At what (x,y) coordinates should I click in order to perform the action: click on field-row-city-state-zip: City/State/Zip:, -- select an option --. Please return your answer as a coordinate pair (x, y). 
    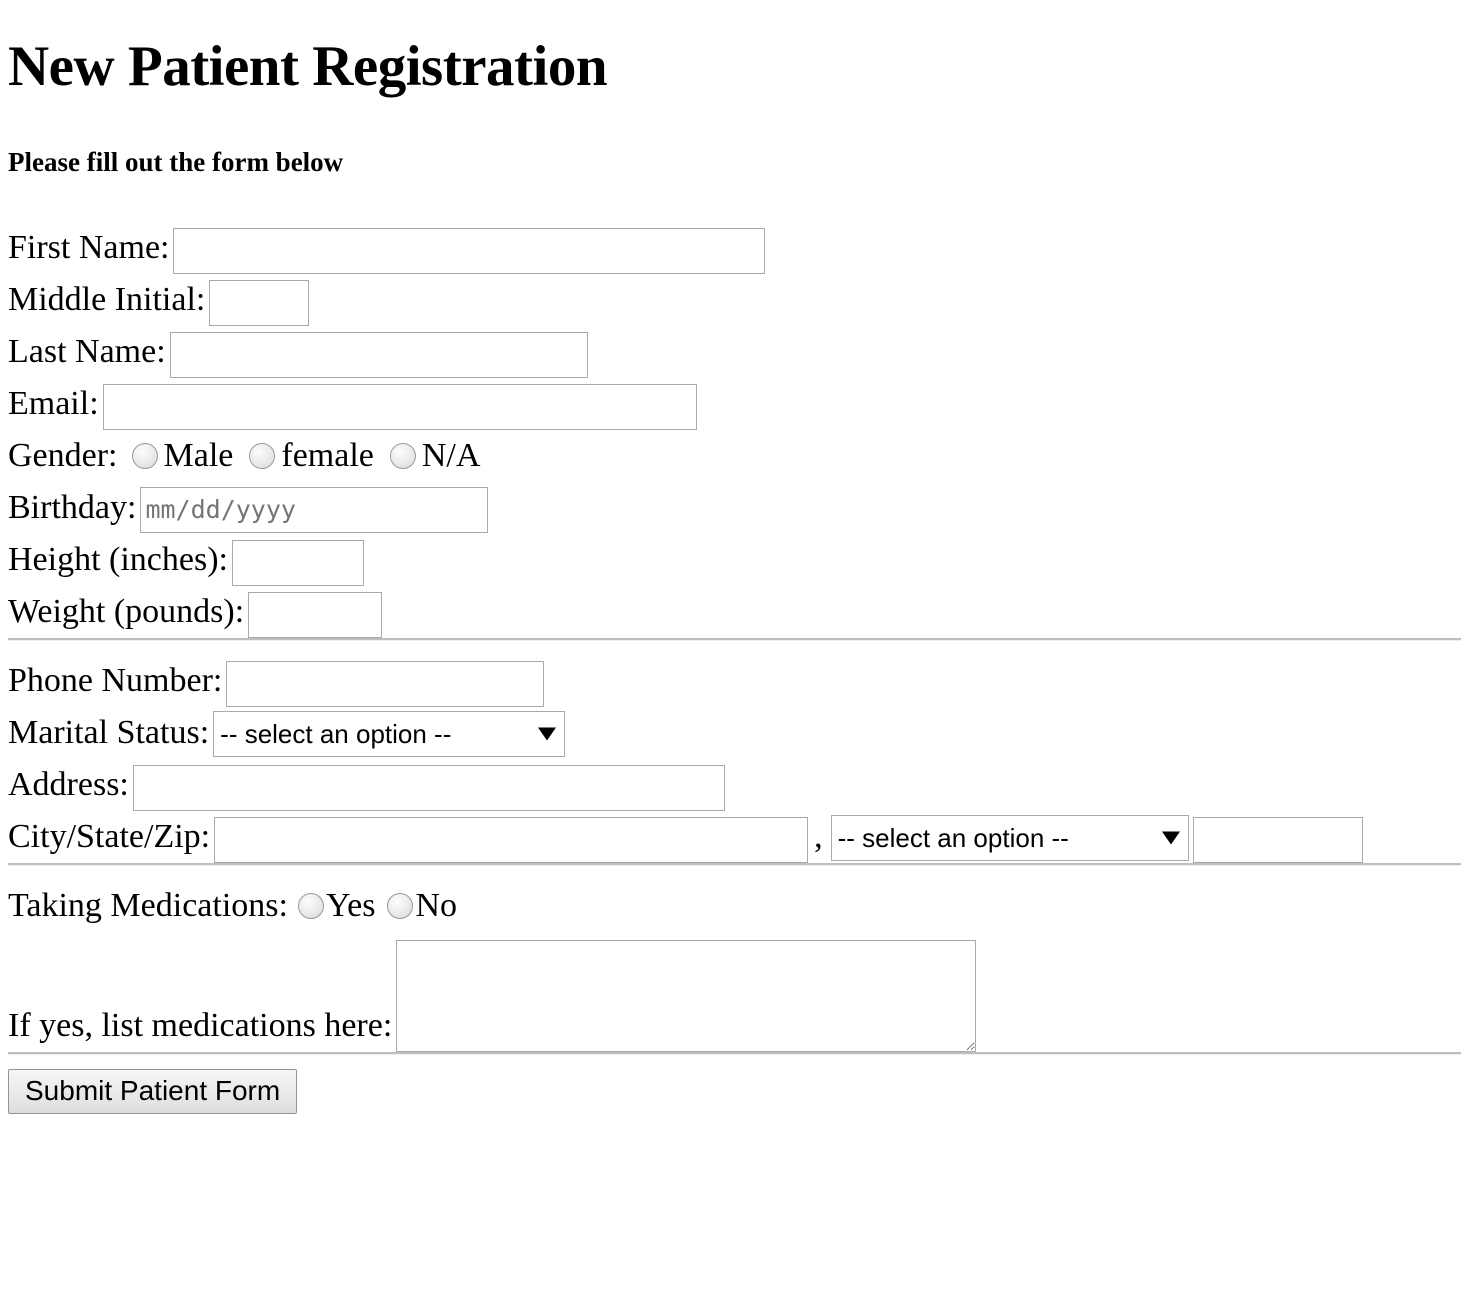
    Looking at the image, I should click on (734, 837).